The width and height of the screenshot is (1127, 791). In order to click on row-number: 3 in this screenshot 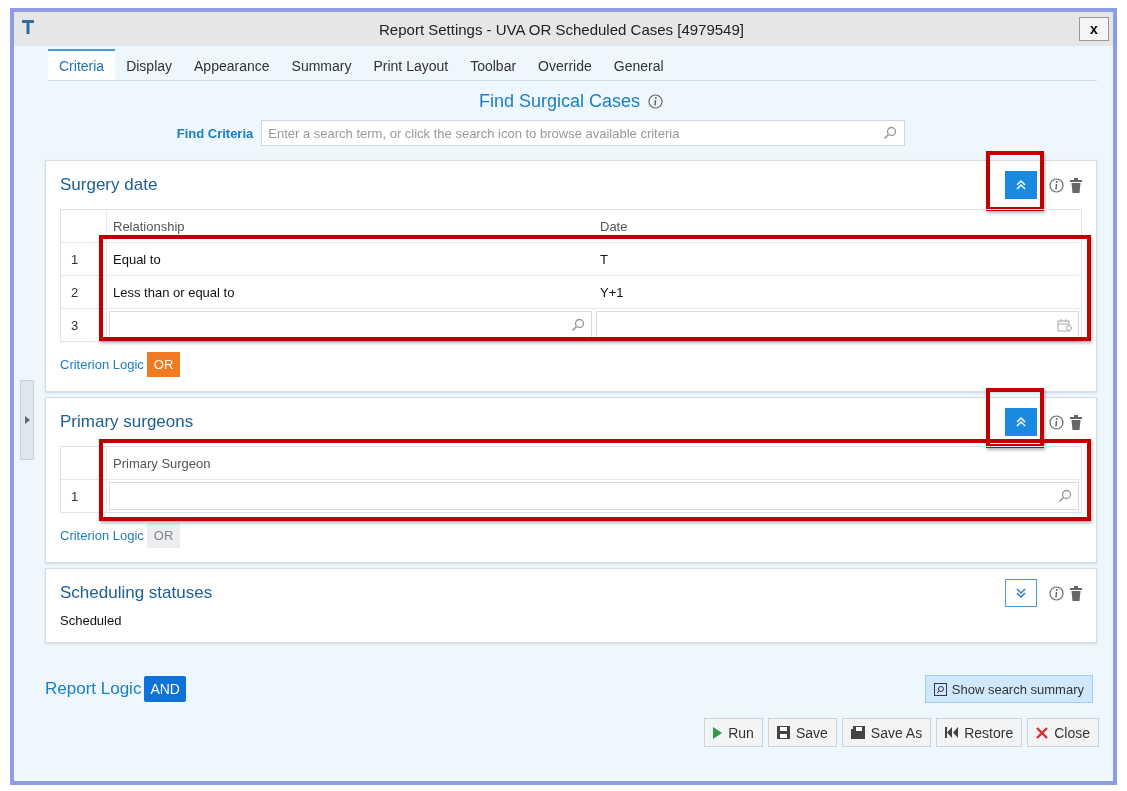, I will do `click(84, 325)`.